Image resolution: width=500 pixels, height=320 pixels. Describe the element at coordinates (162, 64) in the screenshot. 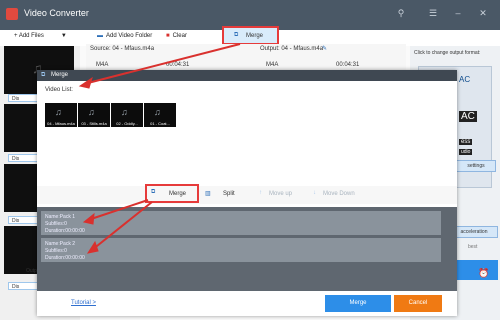

I see `arrow-to-dialog` at that location.